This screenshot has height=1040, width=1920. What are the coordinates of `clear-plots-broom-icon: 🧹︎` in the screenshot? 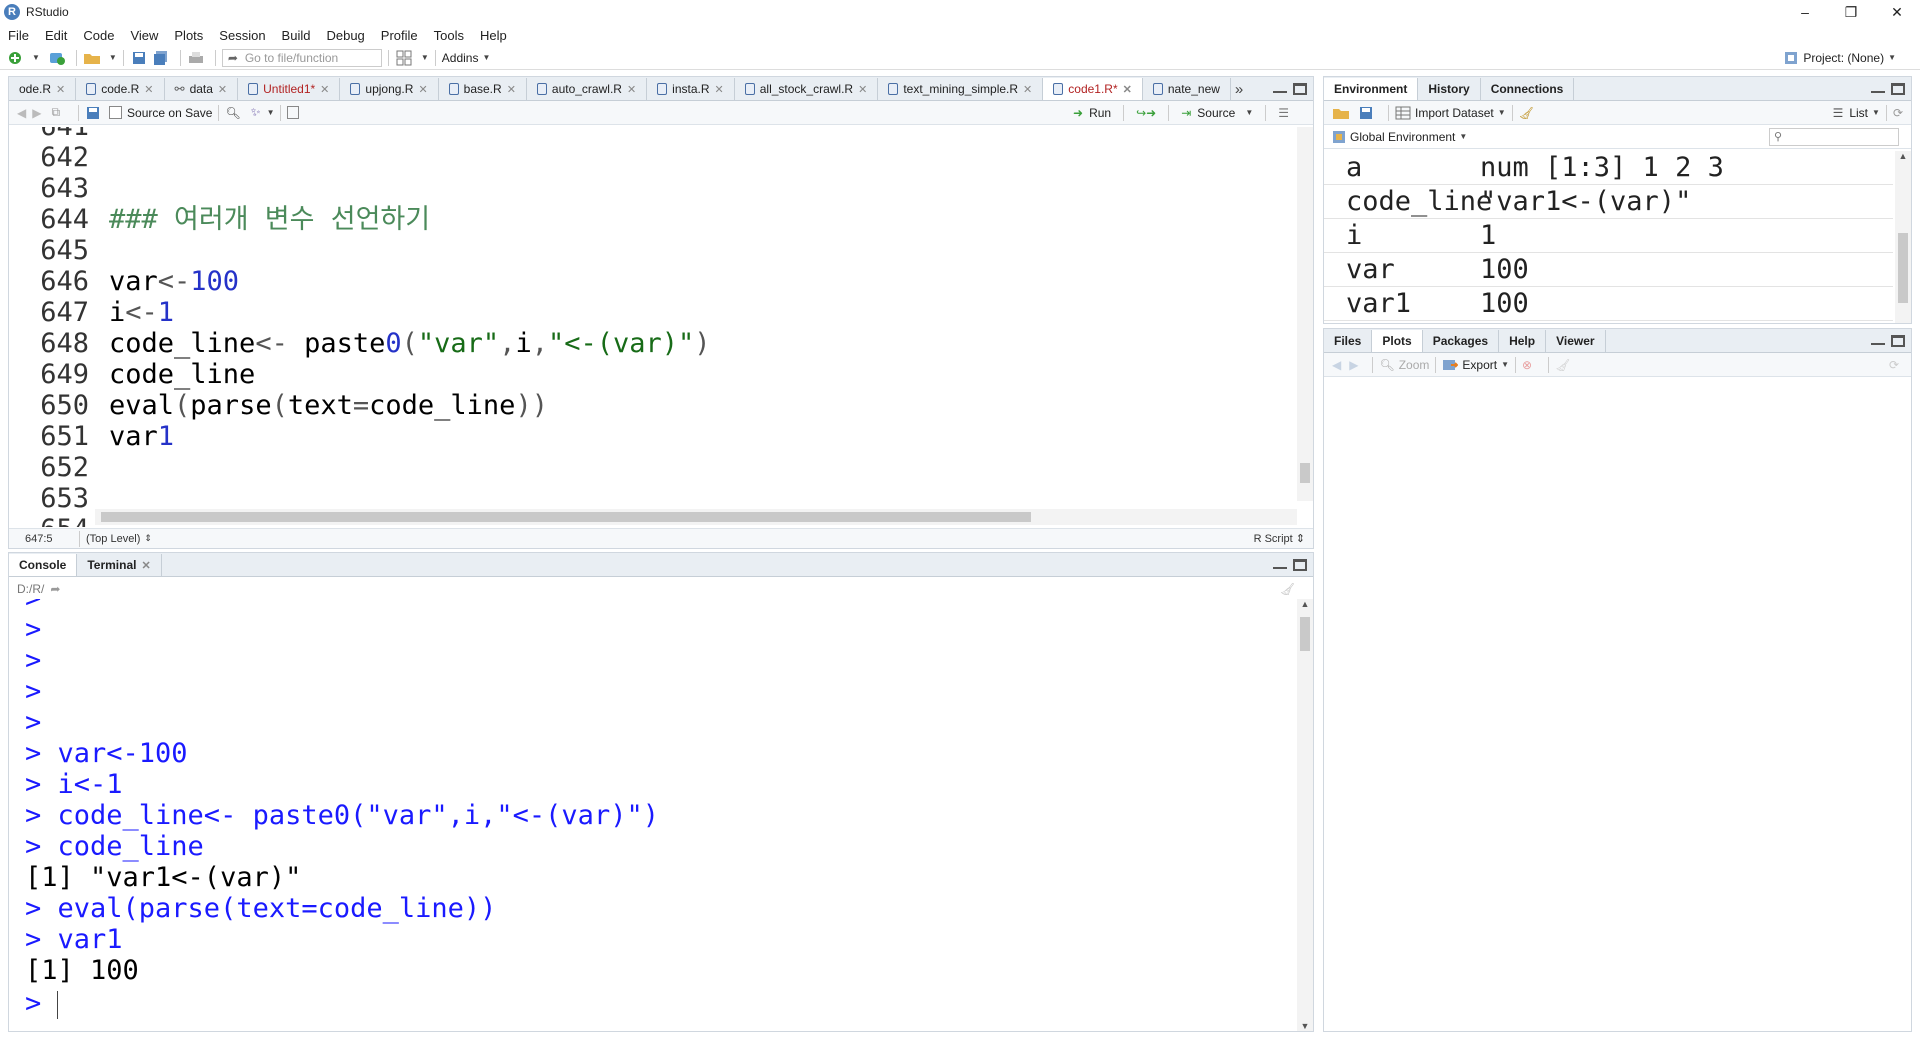 It's located at (1562, 365).